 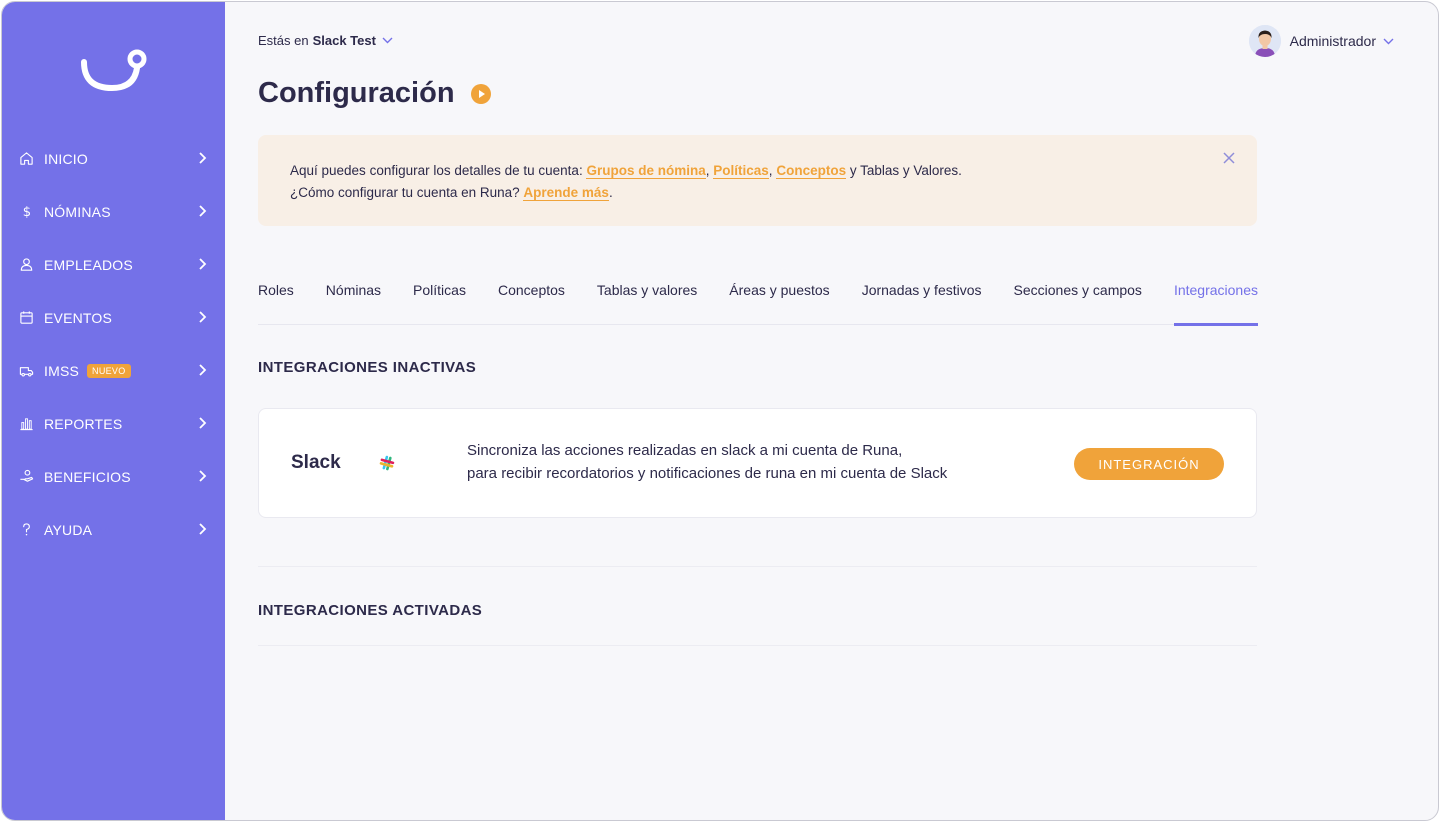 What do you see at coordinates (387, 463) in the screenshot?
I see `slack-icon` at bounding box center [387, 463].